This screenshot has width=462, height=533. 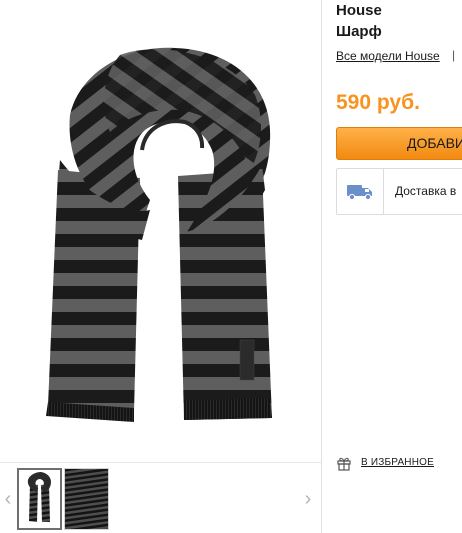 What do you see at coordinates (399, 143) in the screenshot?
I see `add-to-cart-button: ДОБАВИ` at bounding box center [399, 143].